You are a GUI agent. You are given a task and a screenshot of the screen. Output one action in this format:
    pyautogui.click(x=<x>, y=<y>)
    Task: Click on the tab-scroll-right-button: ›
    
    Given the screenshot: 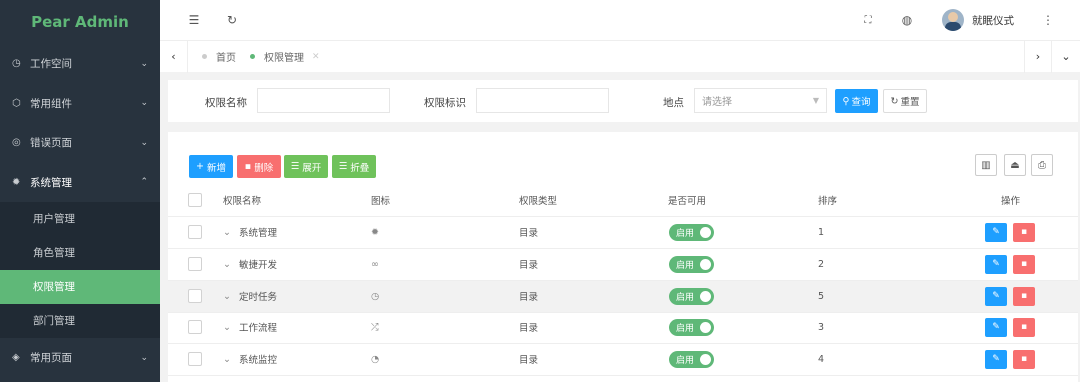 What is the action you would take?
    pyautogui.click(x=1038, y=56)
    